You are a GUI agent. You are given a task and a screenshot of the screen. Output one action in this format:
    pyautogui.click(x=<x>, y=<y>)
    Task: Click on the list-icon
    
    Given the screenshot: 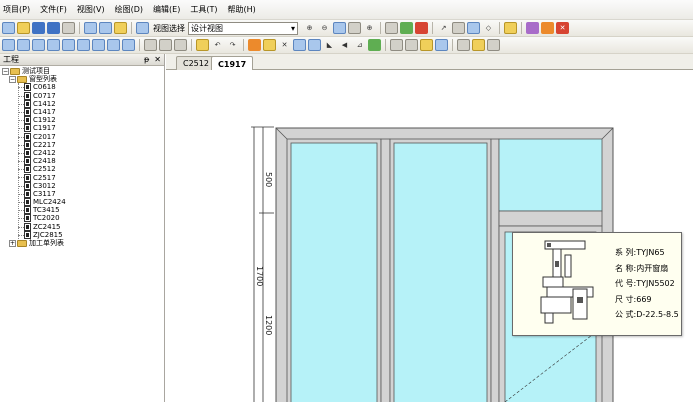 What is the action you would take?
    pyautogui.click(x=391, y=28)
    